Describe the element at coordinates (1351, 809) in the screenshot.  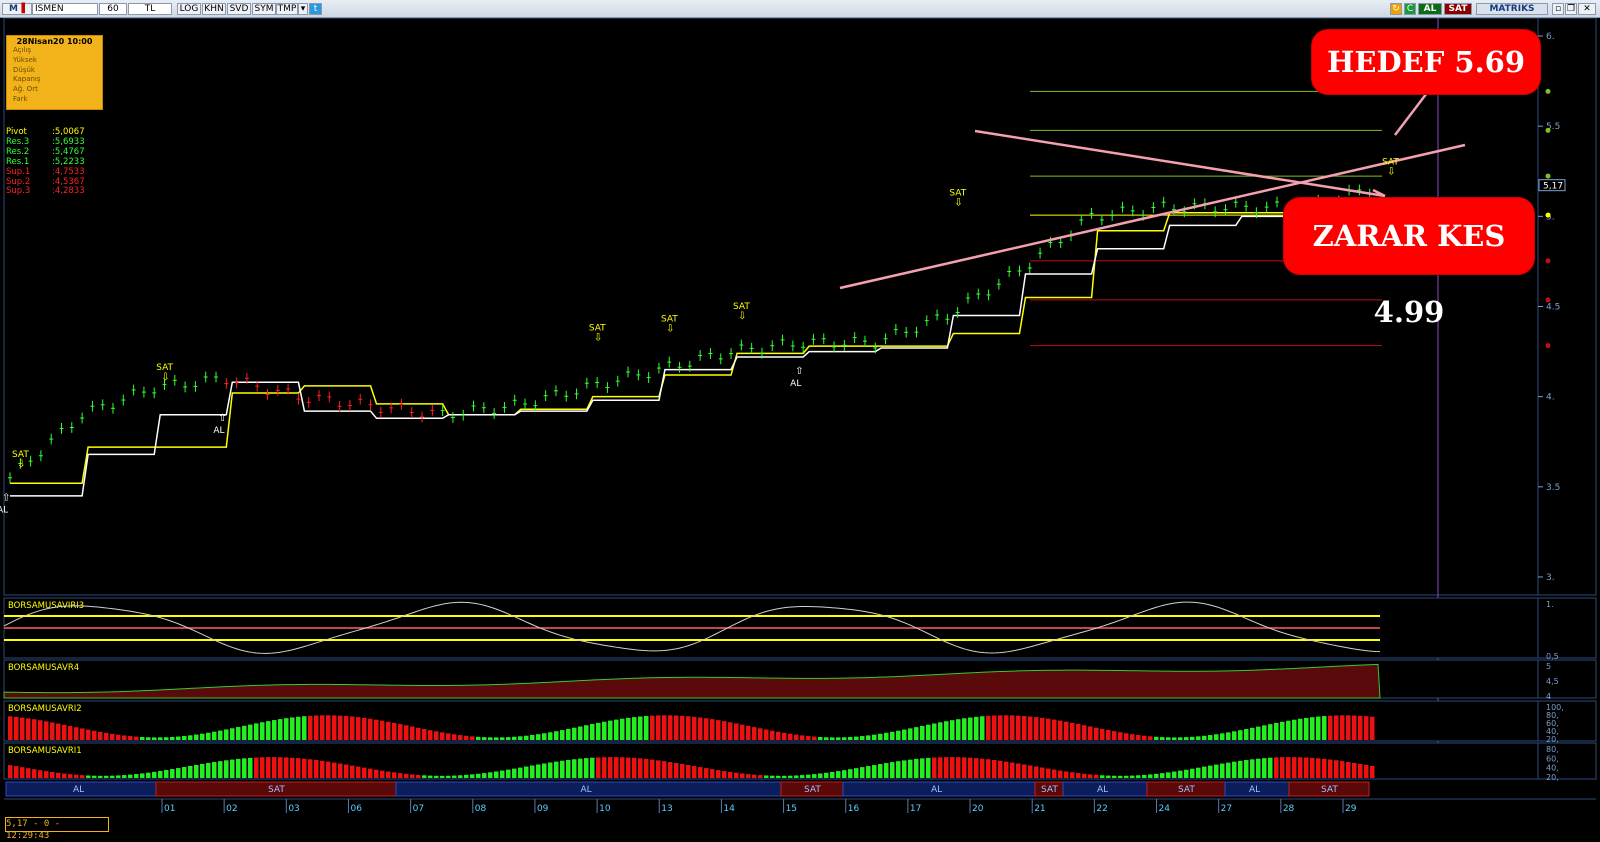
I see `date-label: 29` at that location.